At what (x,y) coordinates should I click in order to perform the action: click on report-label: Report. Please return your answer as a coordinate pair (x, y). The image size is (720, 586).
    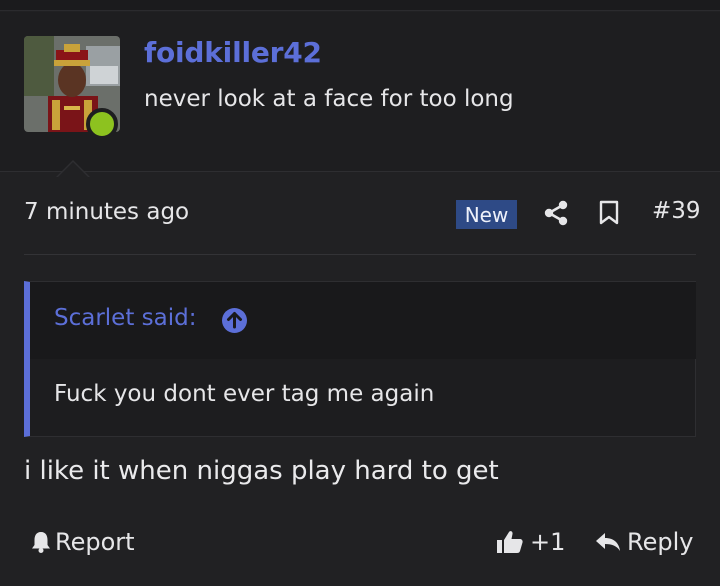
    Looking at the image, I should click on (95, 542).